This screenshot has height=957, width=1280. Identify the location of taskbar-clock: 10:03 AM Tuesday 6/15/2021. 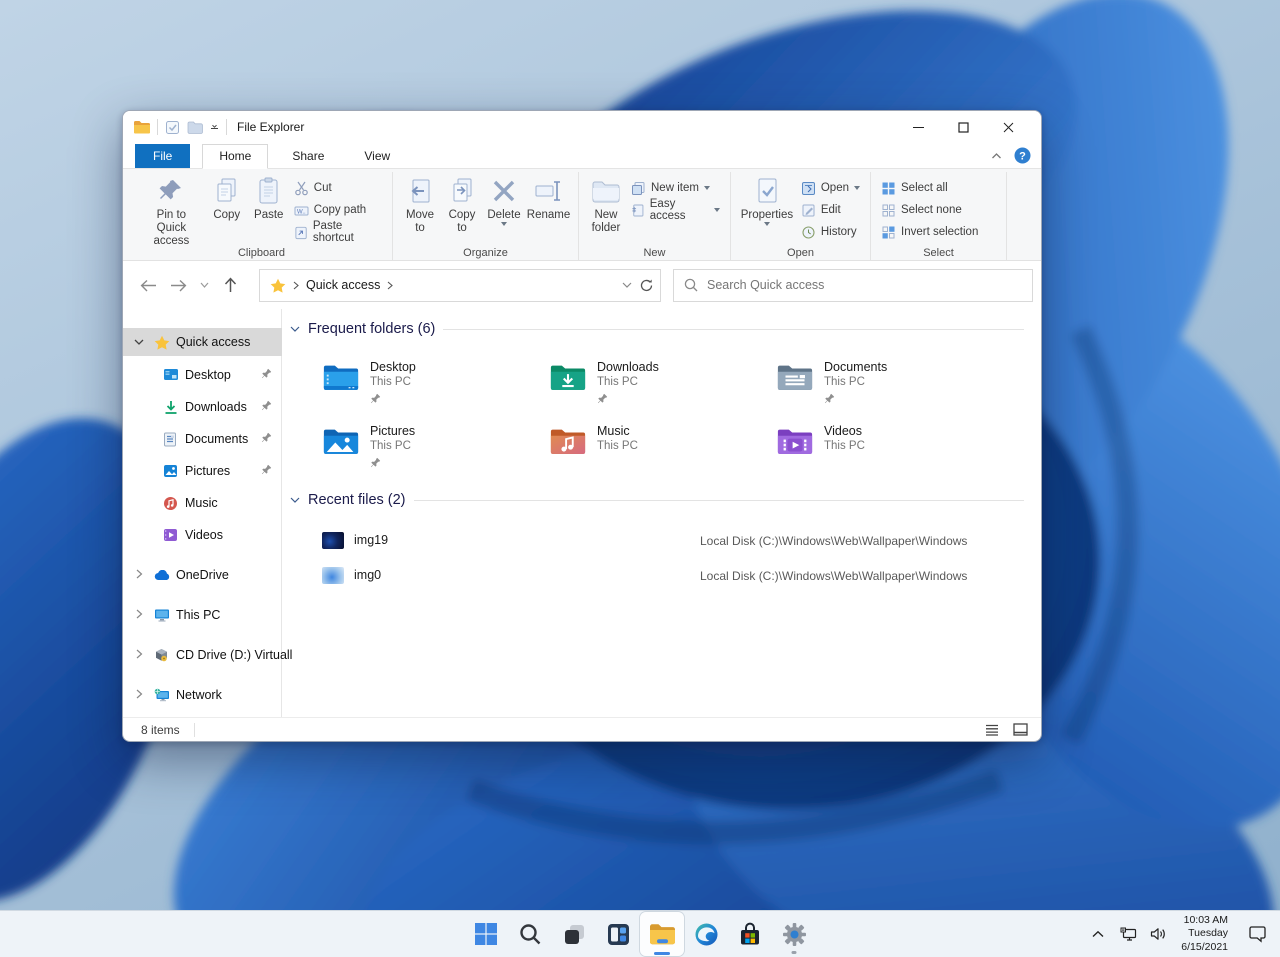
(1204, 934).